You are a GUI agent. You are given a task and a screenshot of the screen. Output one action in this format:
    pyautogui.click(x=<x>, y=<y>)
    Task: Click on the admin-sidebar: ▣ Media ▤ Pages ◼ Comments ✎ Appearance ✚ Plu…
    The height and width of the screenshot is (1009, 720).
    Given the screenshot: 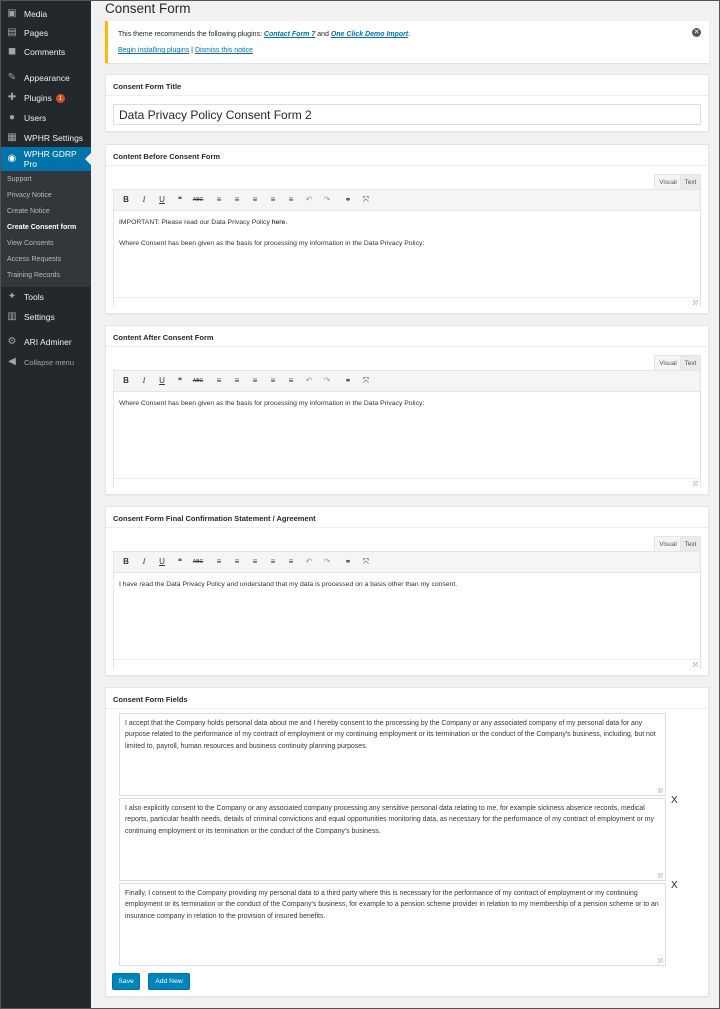 What is the action you would take?
    pyautogui.click(x=46, y=504)
    